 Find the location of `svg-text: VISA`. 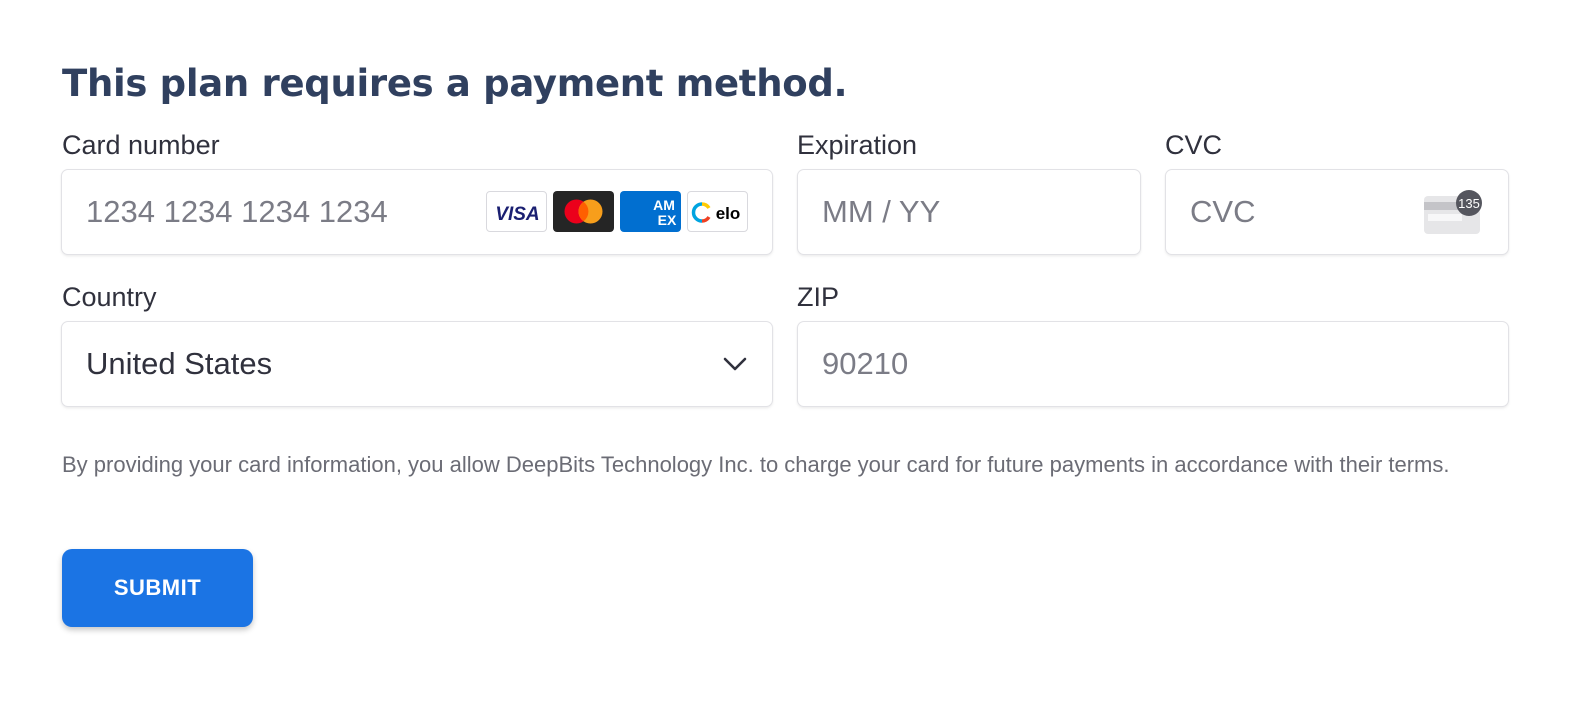

svg-text: VISA is located at coordinates (517, 214).